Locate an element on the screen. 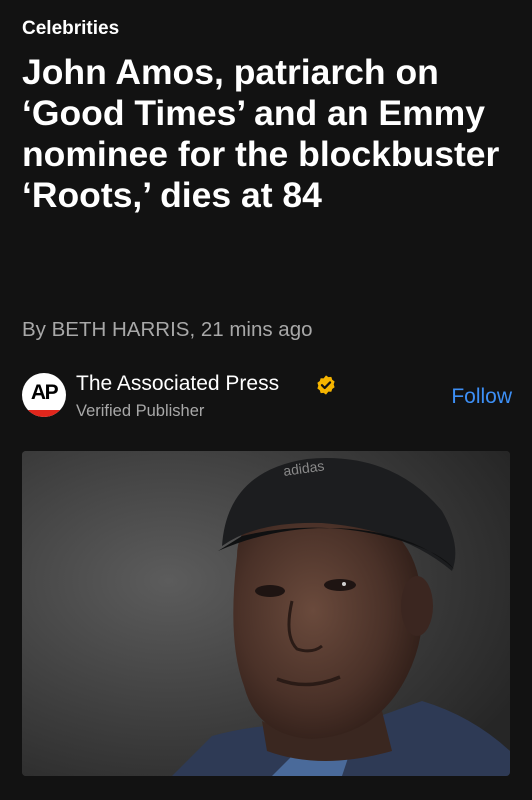 This screenshot has height=800, width=532. follow-button: Follow is located at coordinates (481, 397).